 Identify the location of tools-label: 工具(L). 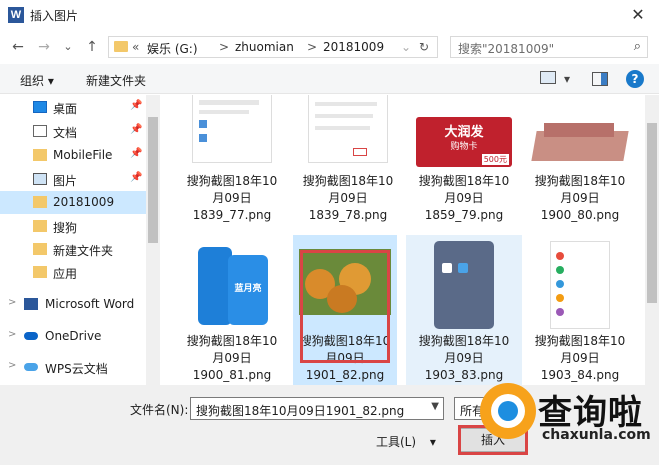
(396, 442).